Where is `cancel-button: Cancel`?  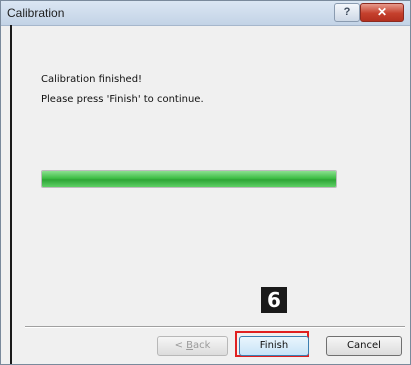 cancel-button: Cancel is located at coordinates (364, 346).